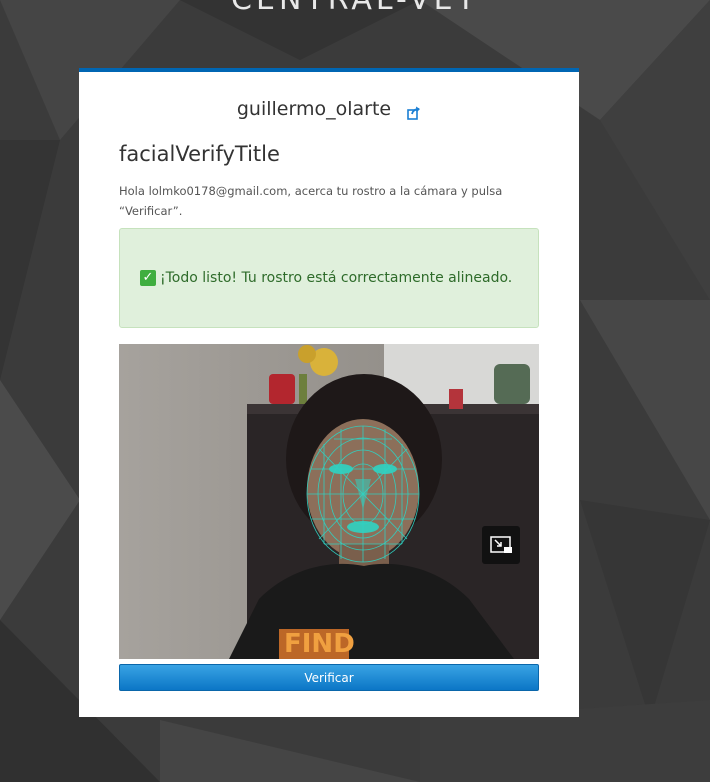 This screenshot has height=782, width=710. Describe the element at coordinates (199, 154) in the screenshot. I see `page-title: facialVerifyTitle` at that location.